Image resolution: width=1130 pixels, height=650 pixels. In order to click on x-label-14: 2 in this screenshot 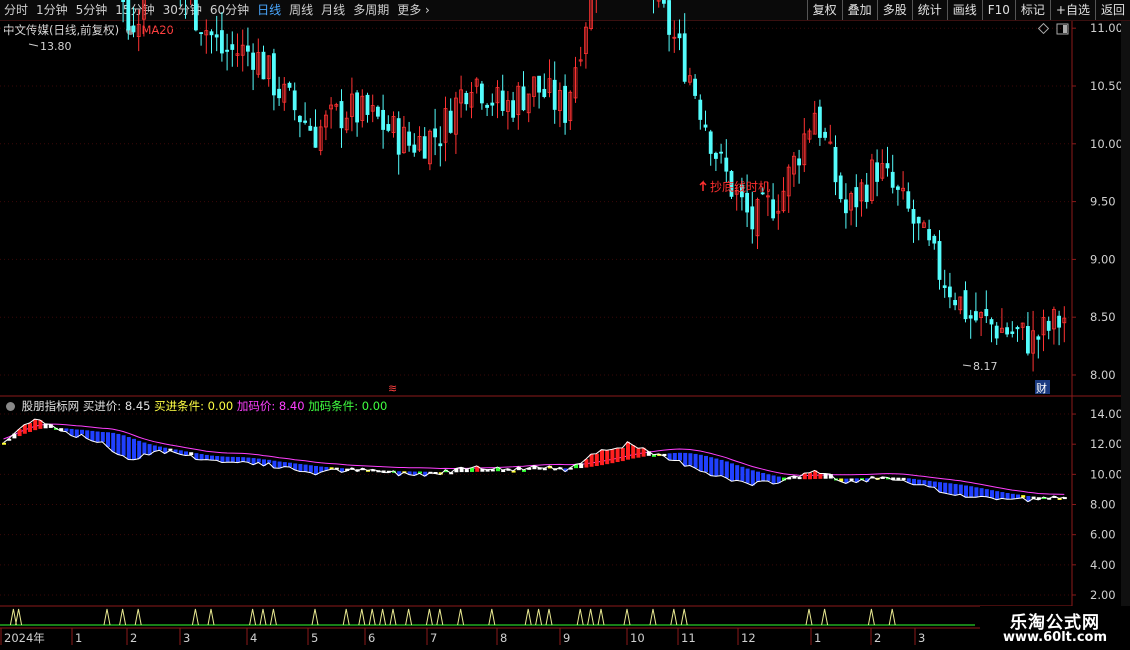, I will do `click(877, 638)`.